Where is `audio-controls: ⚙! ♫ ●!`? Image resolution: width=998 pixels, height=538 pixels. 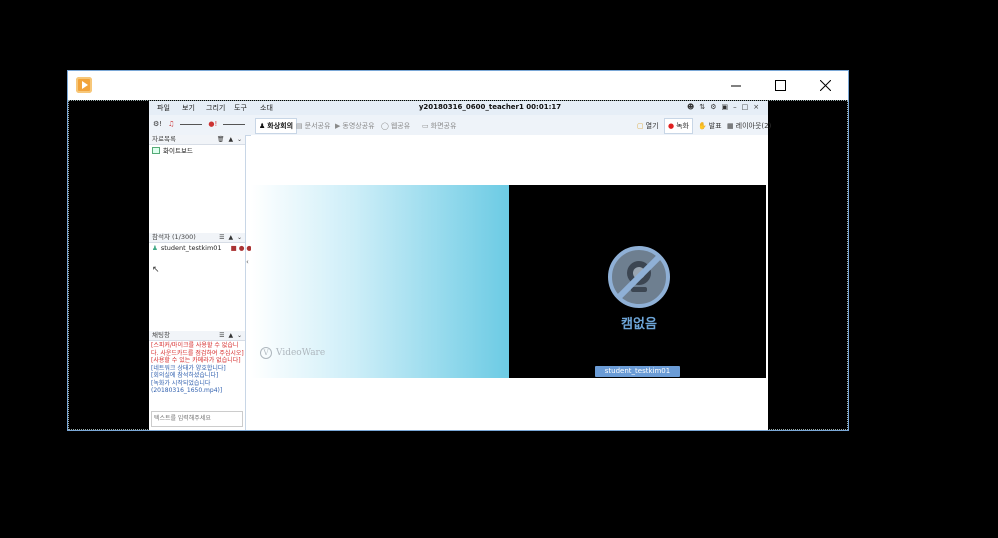
audio-controls: ⚙! ♫ ●! is located at coordinates (199, 124).